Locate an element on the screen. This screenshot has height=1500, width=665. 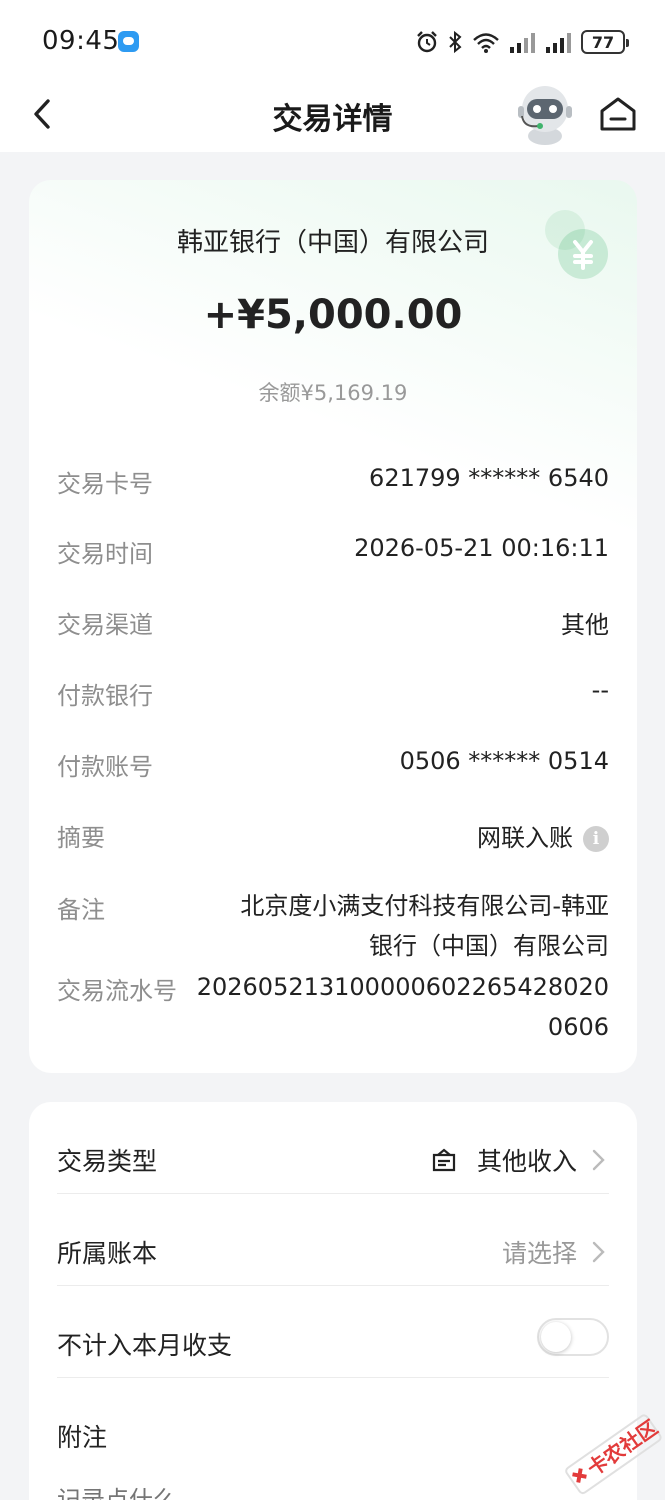
detail-value-line: 20260521310000060226542802​0 is located at coordinates (402, 987).